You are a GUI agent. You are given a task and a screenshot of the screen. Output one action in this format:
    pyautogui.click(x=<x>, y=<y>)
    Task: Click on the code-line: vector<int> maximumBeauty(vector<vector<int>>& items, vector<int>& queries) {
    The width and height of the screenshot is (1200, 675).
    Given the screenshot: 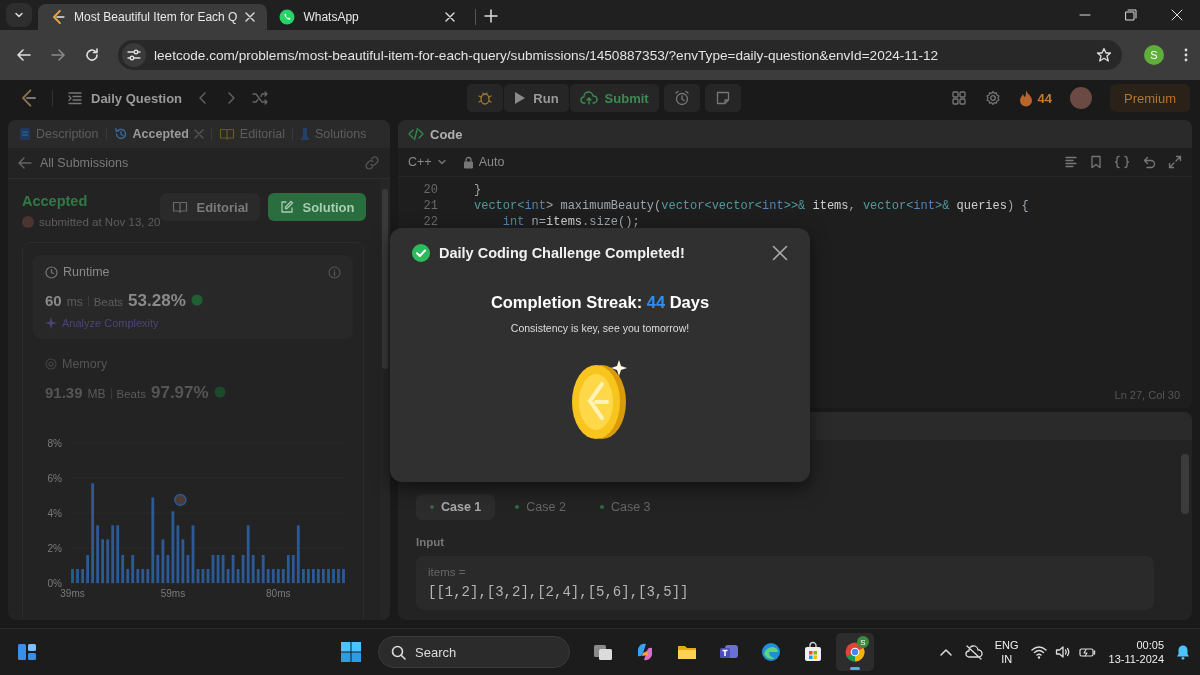 What is the action you would take?
    pyautogui.click(x=751, y=206)
    